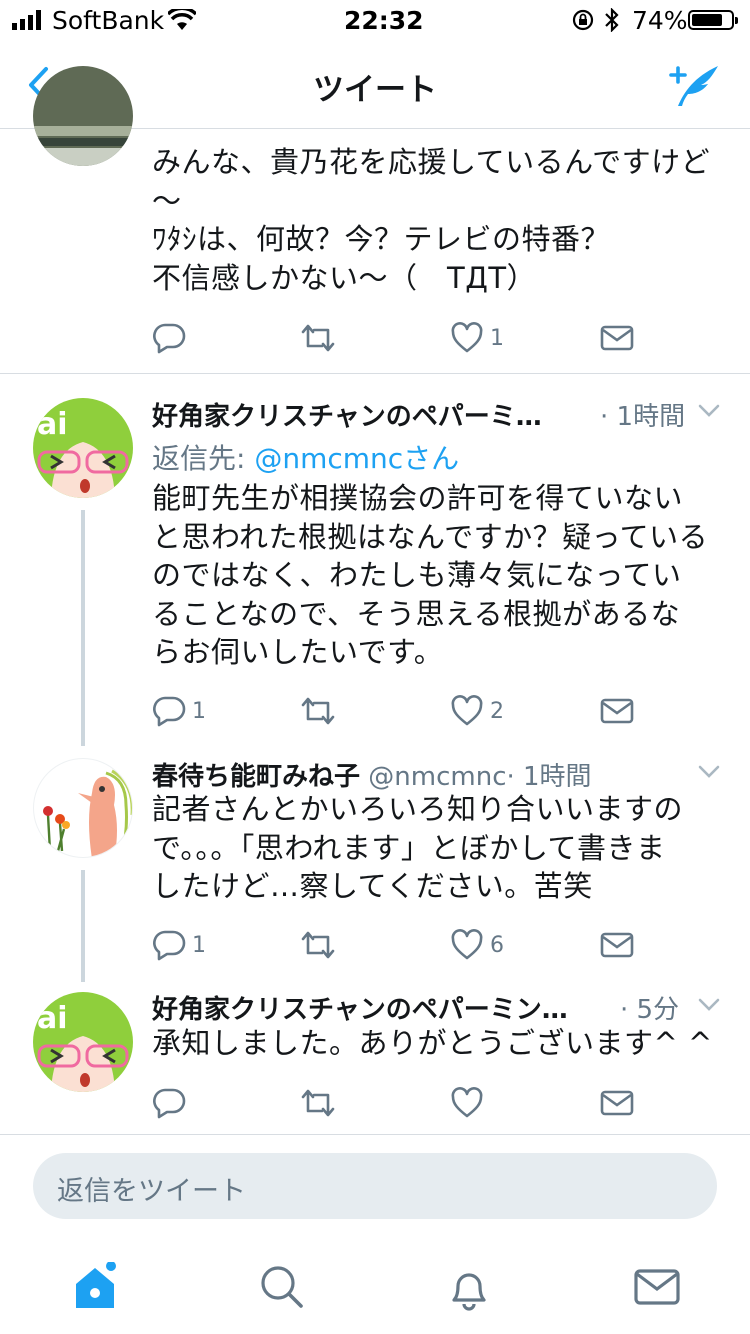 The height and width of the screenshot is (1334, 750). What do you see at coordinates (356, 458) in the screenshot?
I see `reply-to-user-link: @nmcmncさん` at bounding box center [356, 458].